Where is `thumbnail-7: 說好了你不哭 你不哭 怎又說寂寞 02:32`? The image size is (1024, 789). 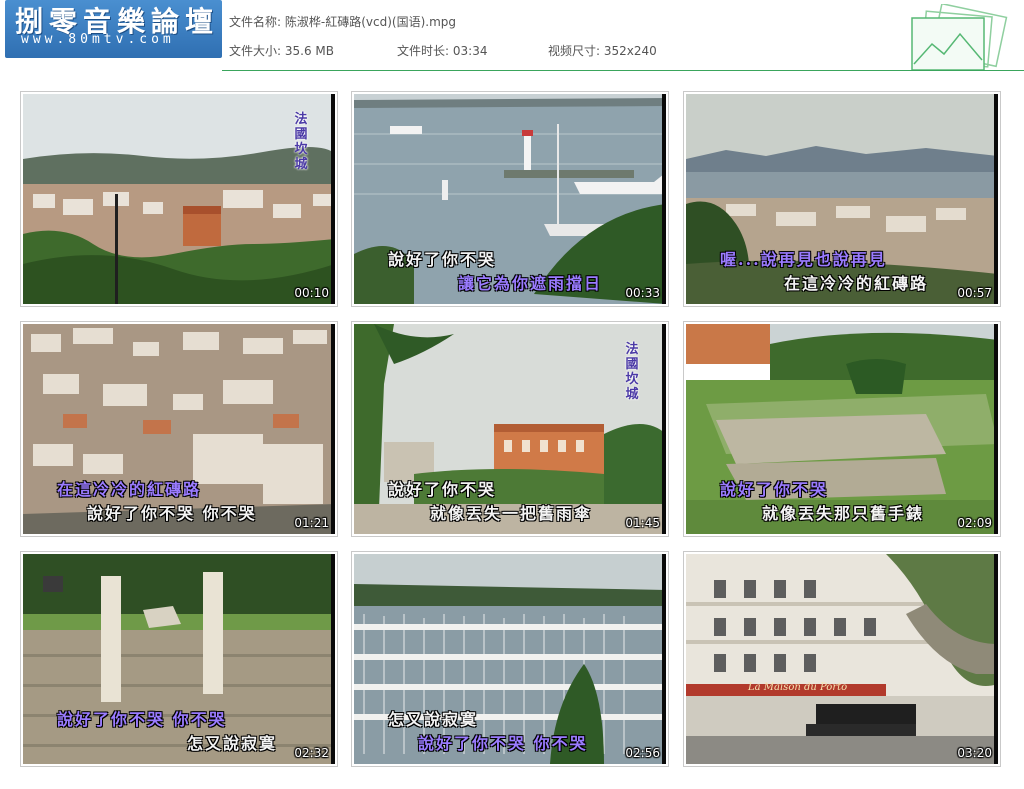
thumbnail-7: 說好了你不哭 你不哭 怎又說寂寞 02:32 is located at coordinates (179, 659).